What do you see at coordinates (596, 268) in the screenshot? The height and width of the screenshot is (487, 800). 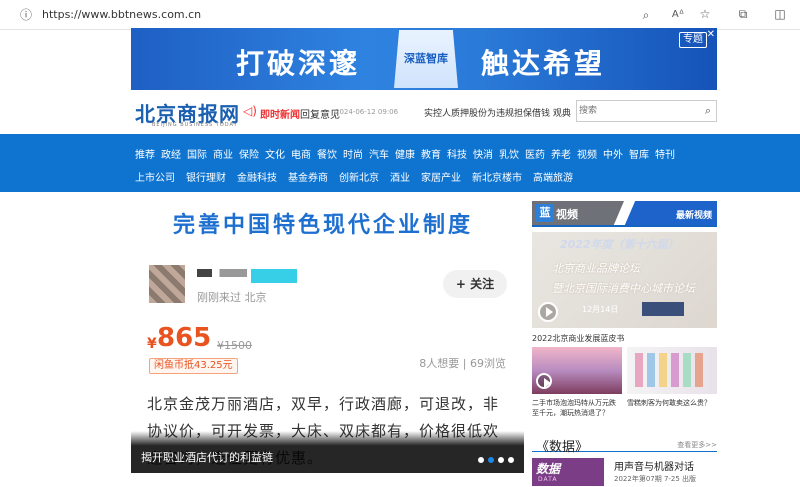 I see `video-overlay-line: 北京商业品牌论坛` at bounding box center [596, 268].